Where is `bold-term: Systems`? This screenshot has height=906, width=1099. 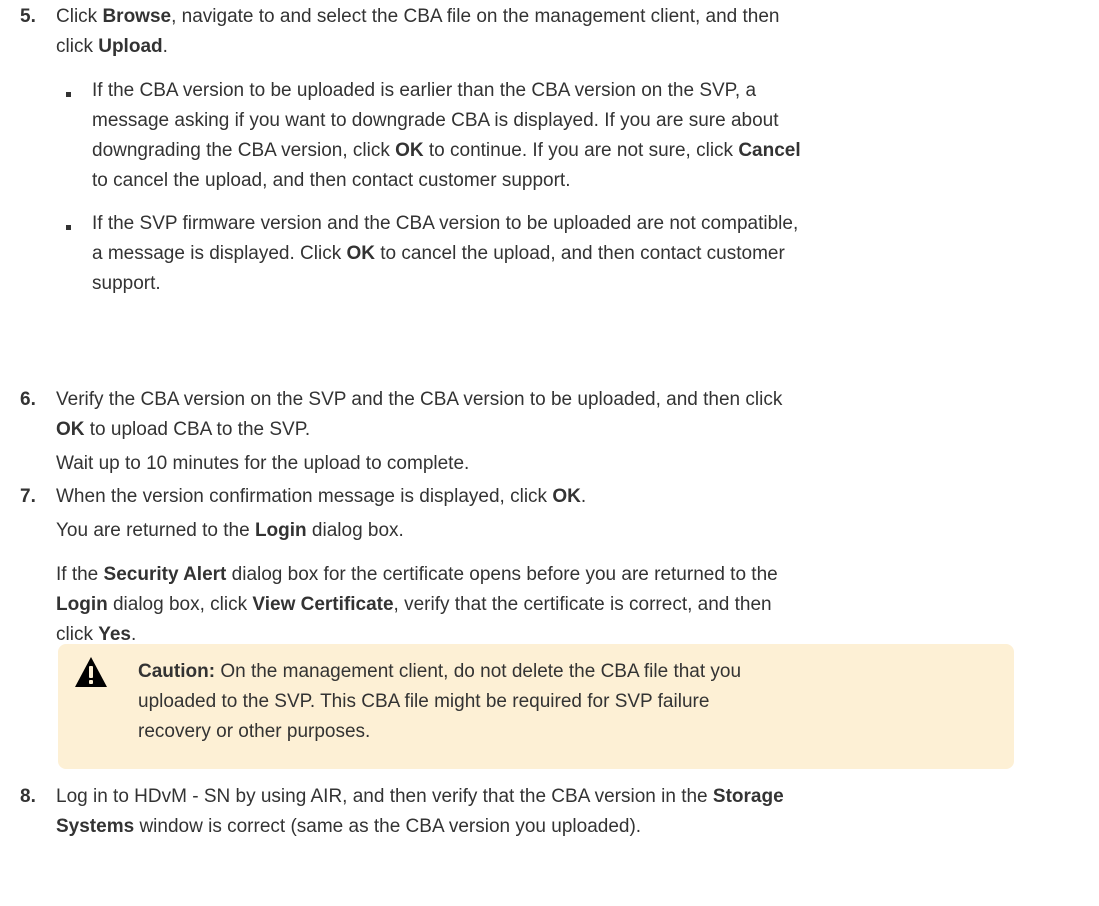
bold-term: Systems is located at coordinates (95, 826).